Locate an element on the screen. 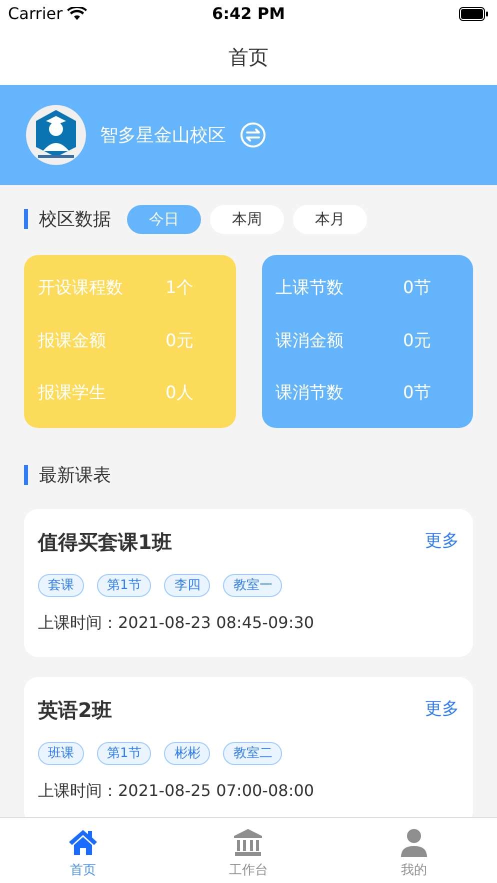  stat-label: 上课节数 is located at coordinates (310, 288).